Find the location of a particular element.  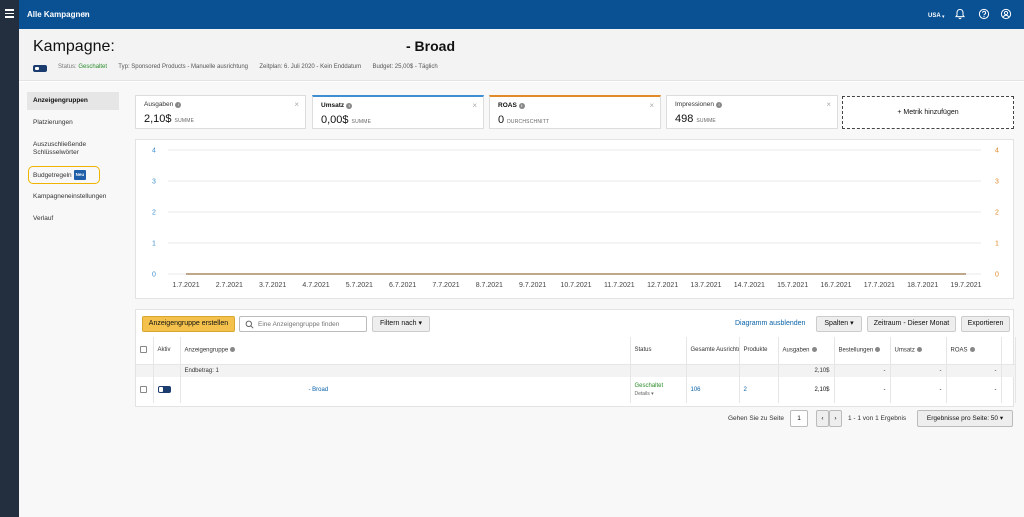

sidebar-item-history: Verlauf is located at coordinates (73, 219).